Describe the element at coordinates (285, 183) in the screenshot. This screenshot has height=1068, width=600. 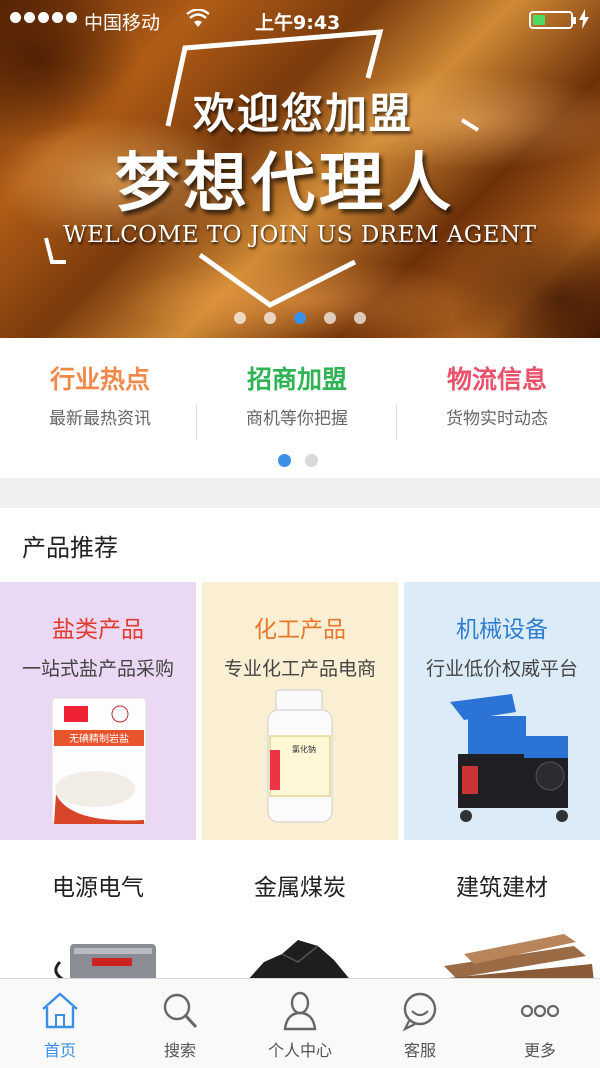
I see `banner-title: 梦想代理人` at that location.